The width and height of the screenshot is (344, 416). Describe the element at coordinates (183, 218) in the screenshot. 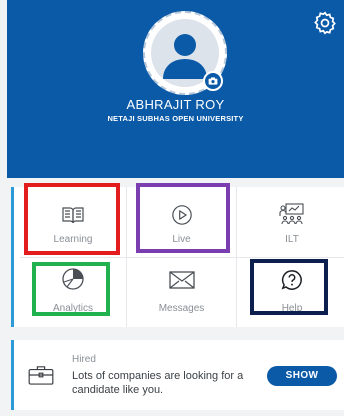

I see `highlight-live` at that location.